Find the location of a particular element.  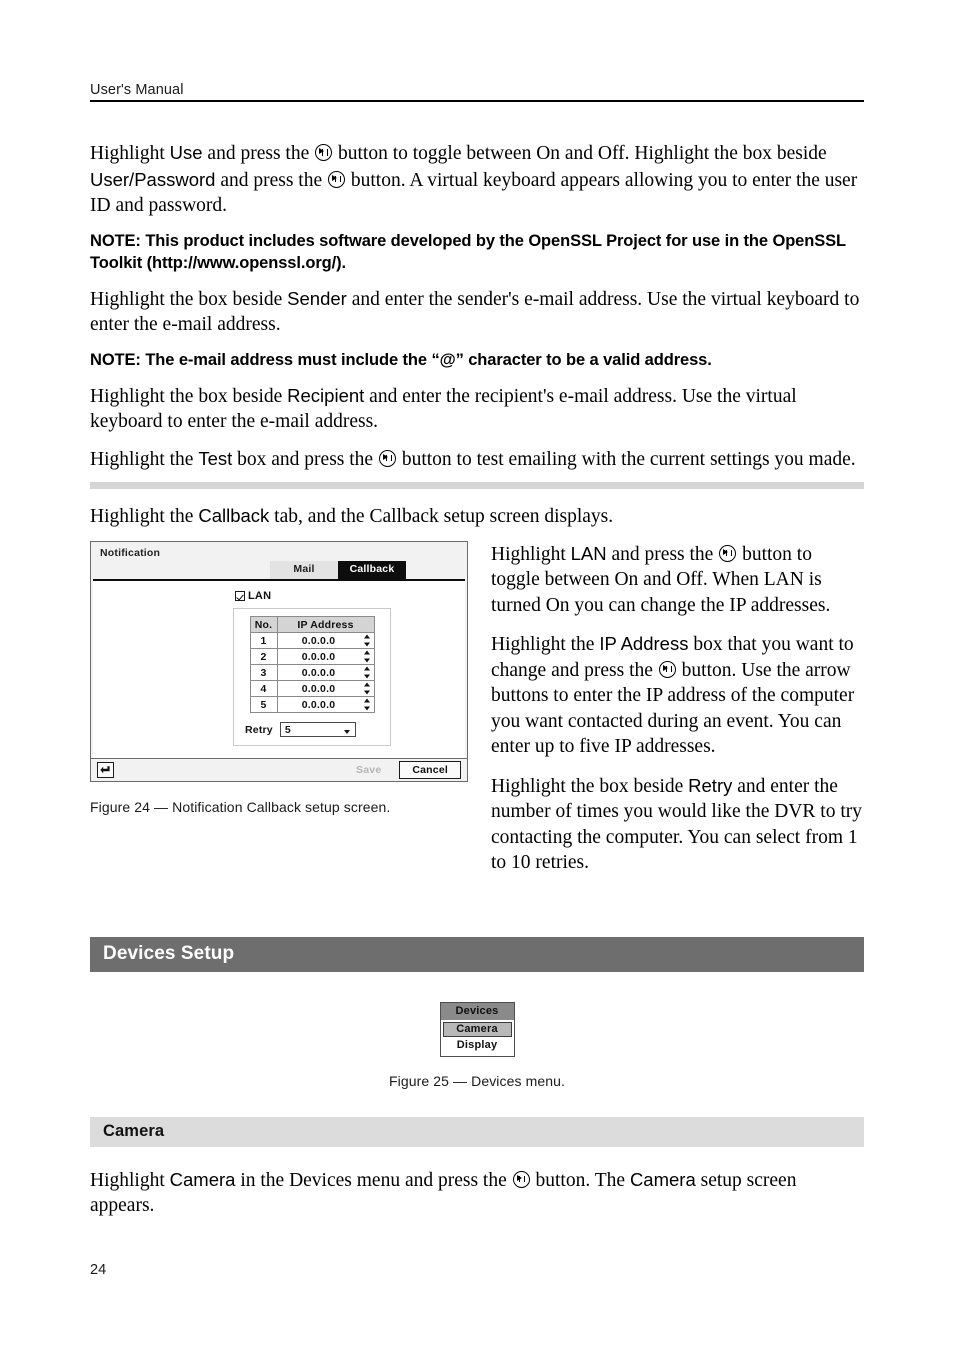

row-number: 2 is located at coordinates (263, 656).